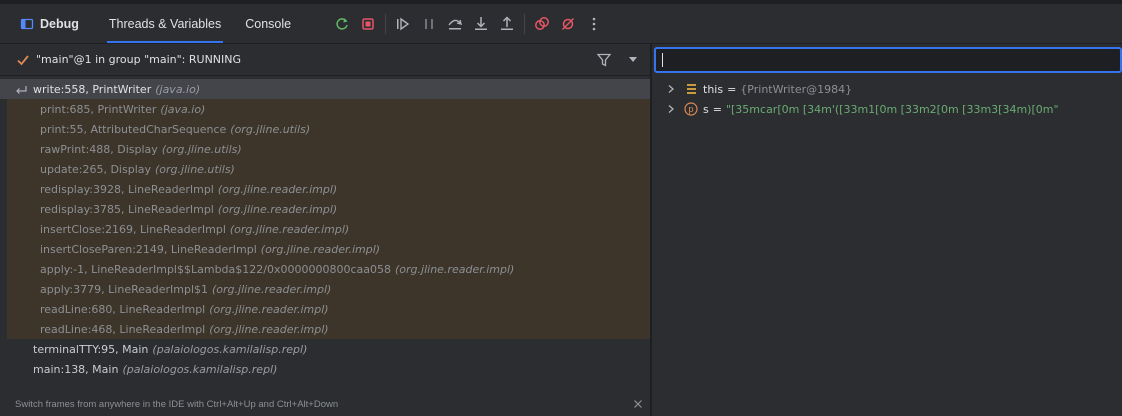  What do you see at coordinates (403, 24) in the screenshot?
I see `resume-icon` at bounding box center [403, 24].